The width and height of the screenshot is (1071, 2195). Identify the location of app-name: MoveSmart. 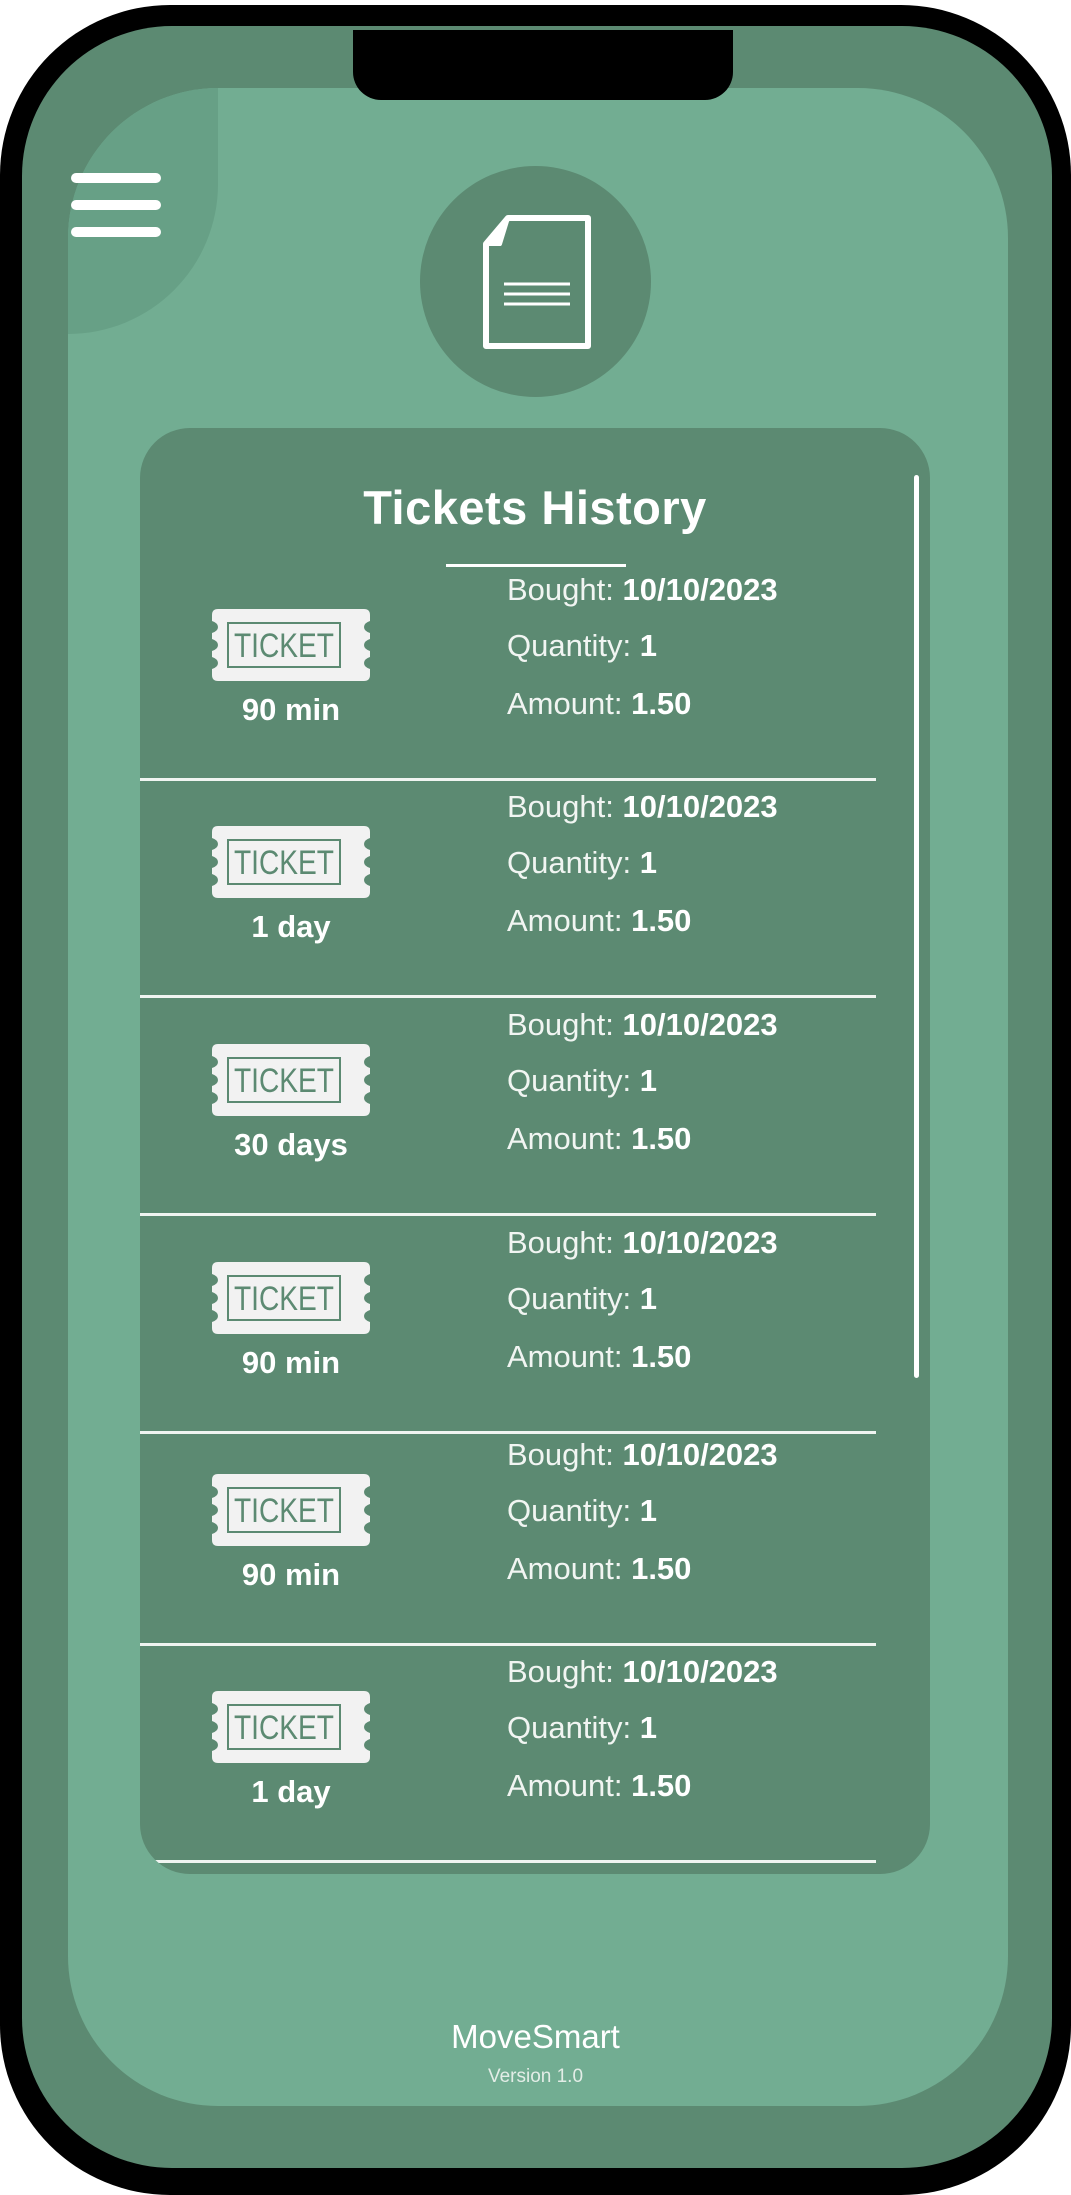
(535, 2036).